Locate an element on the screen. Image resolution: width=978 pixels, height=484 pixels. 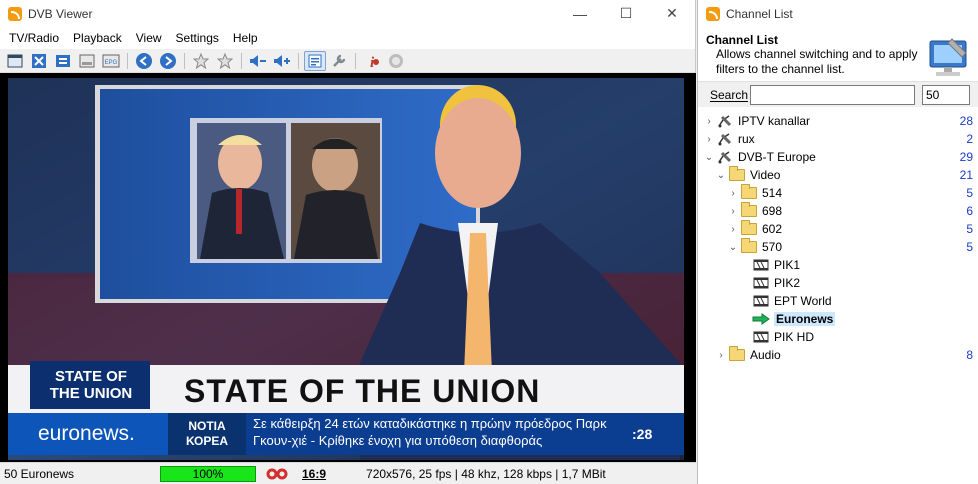
maximize-button: ☐ is located at coordinates (626, 13).